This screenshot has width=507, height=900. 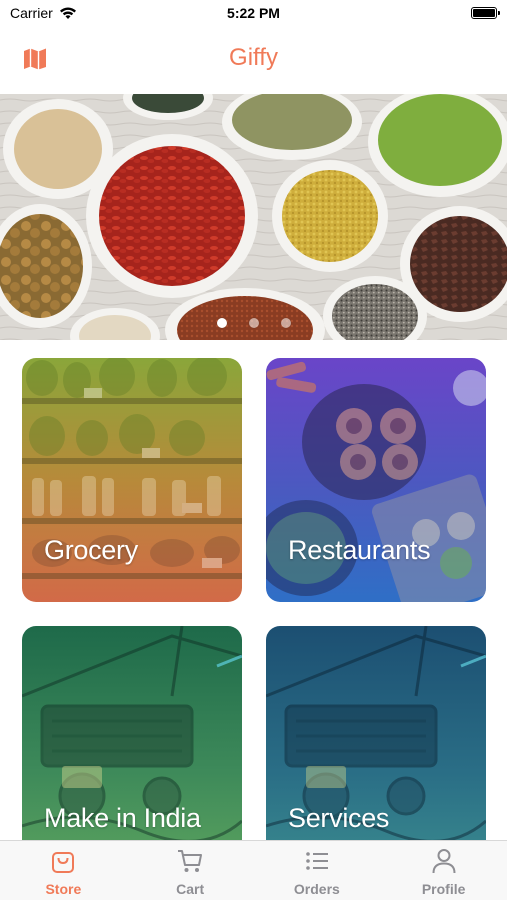 I want to click on navigation-bar: Giffy, so click(x=253, y=60).